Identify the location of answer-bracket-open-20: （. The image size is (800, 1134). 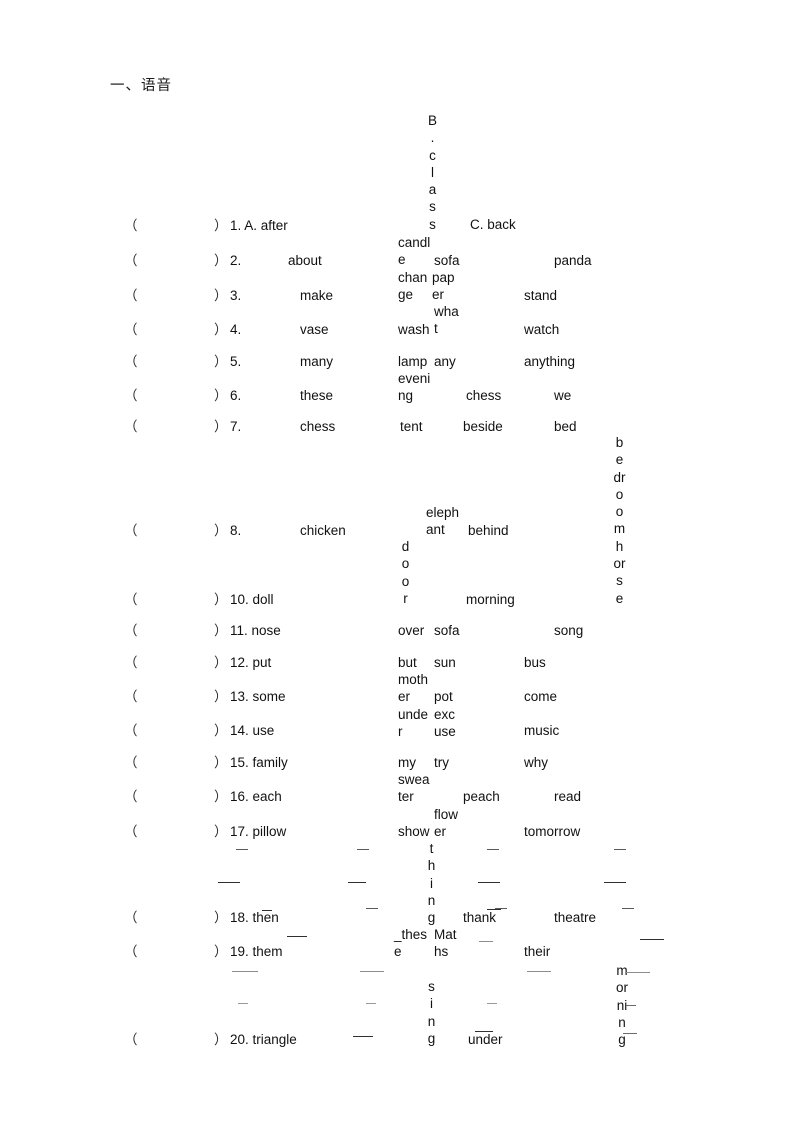
(131, 1039).